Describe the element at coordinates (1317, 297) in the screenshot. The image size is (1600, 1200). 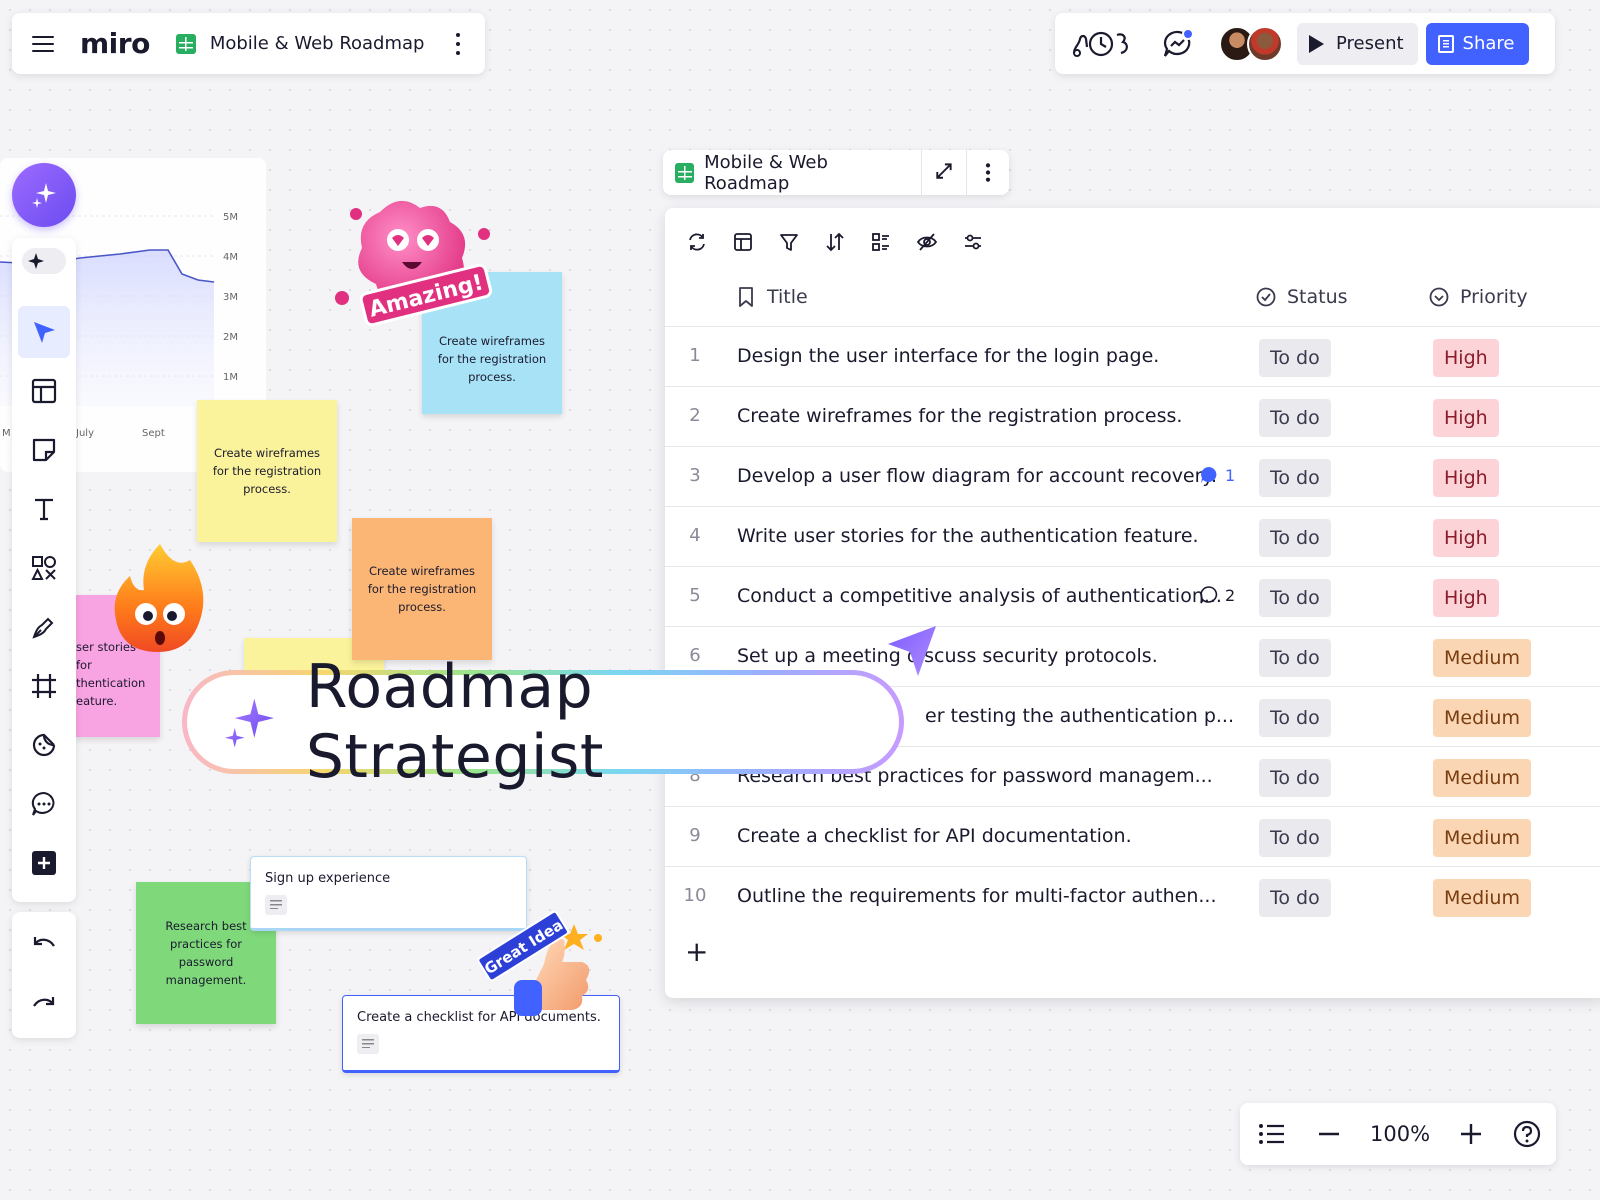
I see `column-label: Status` at that location.